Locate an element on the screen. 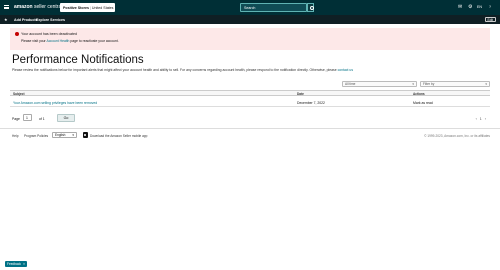 This screenshot has height=270, width=500. amazon-seller-central-logo: amazon seller central is located at coordinates (38, 7).